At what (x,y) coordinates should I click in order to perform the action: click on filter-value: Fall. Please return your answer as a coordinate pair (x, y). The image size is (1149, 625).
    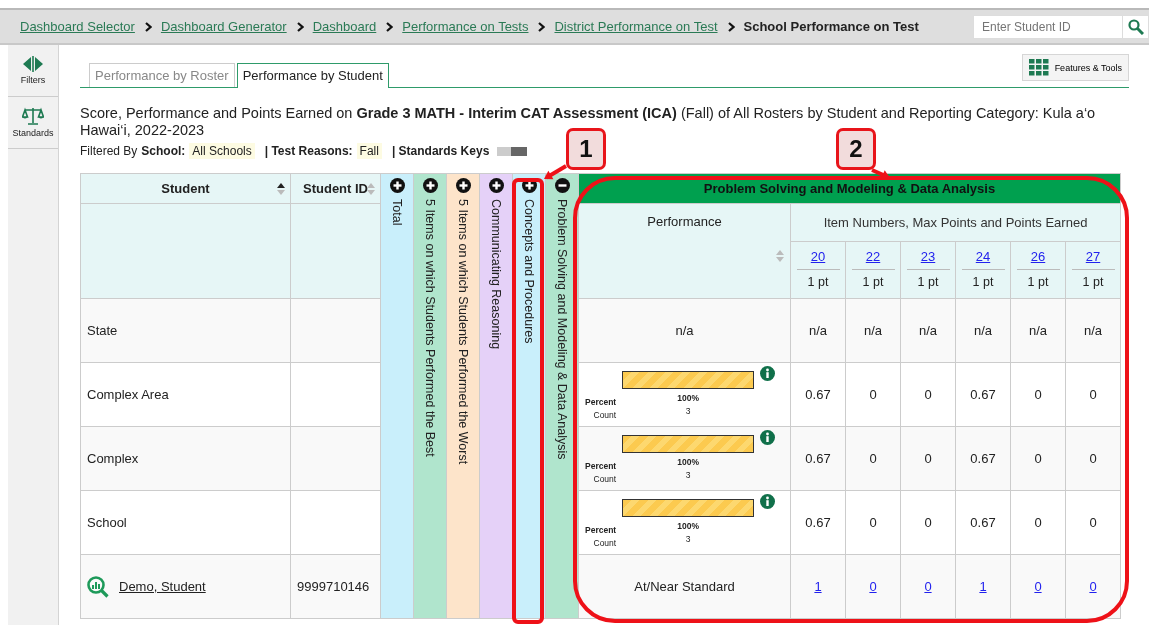
    Looking at the image, I should click on (369, 151).